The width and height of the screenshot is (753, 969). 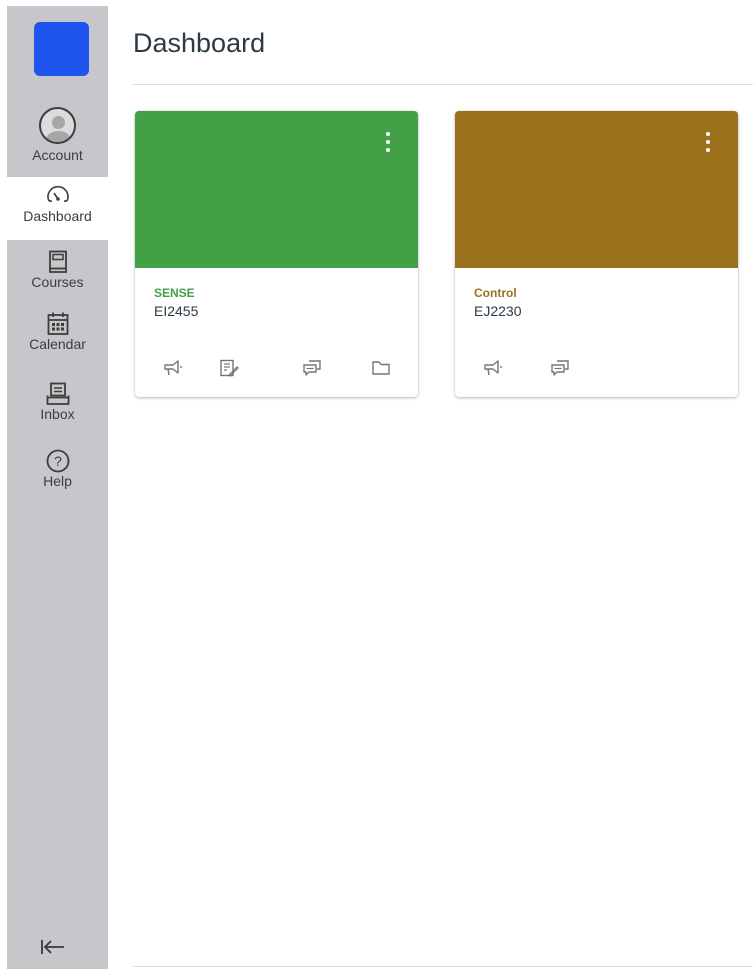 I want to click on collapse-nav-icon, so click(x=52, y=947).